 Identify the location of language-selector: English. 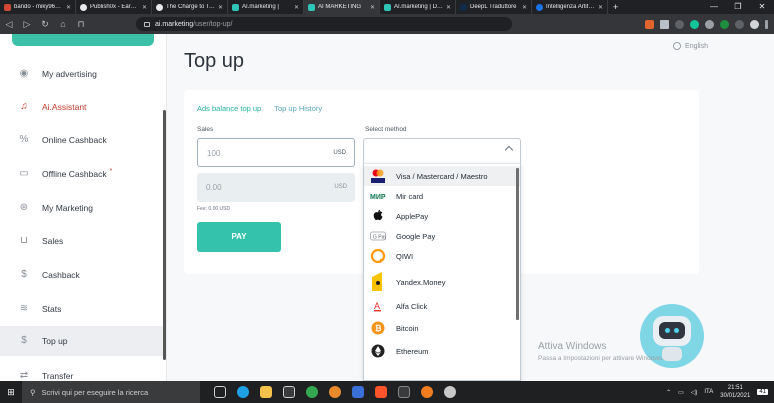
(690, 46).